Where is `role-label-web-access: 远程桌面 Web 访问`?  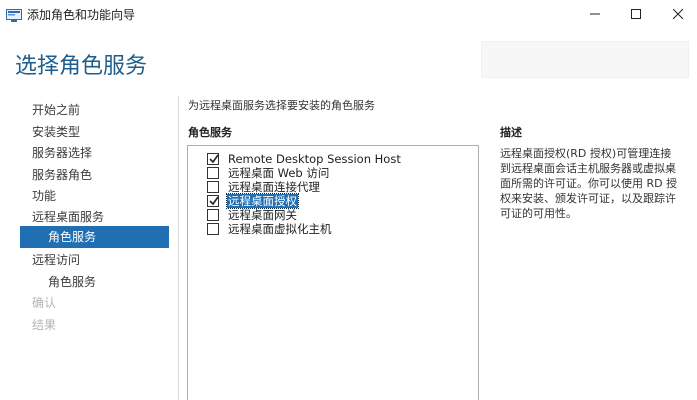 role-label-web-access: 远程桌面 Web 访问 is located at coordinates (278, 173).